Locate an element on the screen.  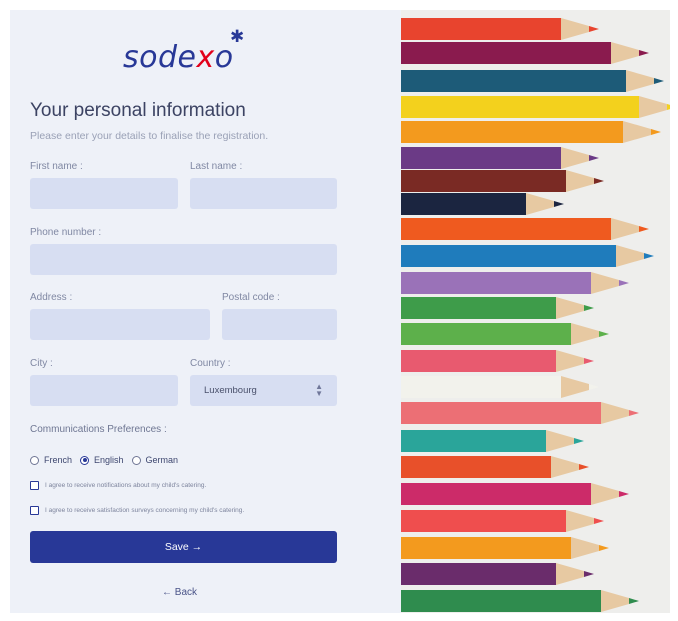
radio-french-label: French is located at coordinates (58, 460).